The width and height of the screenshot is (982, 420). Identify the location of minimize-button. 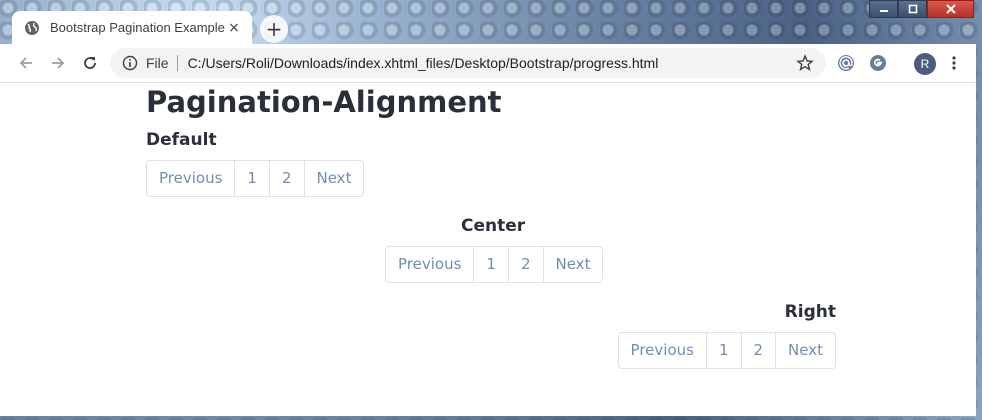
(883, 9).